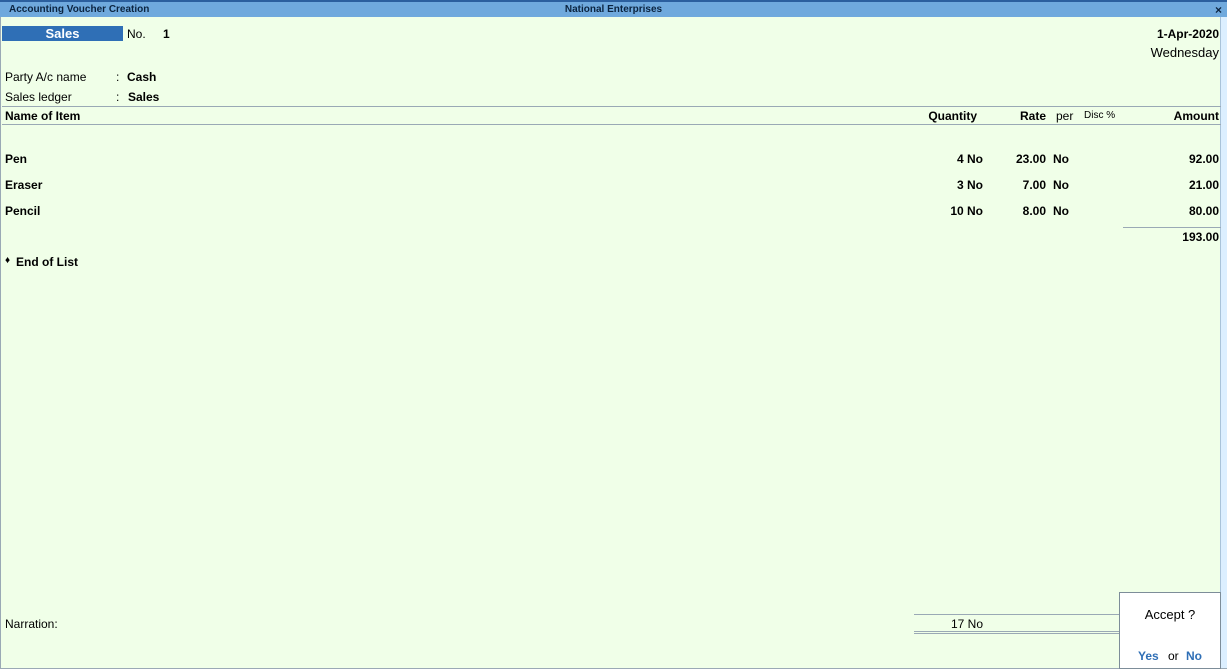 The image size is (1227, 669). What do you see at coordinates (1203, 185) in the screenshot?
I see `item-amount: 21.00` at bounding box center [1203, 185].